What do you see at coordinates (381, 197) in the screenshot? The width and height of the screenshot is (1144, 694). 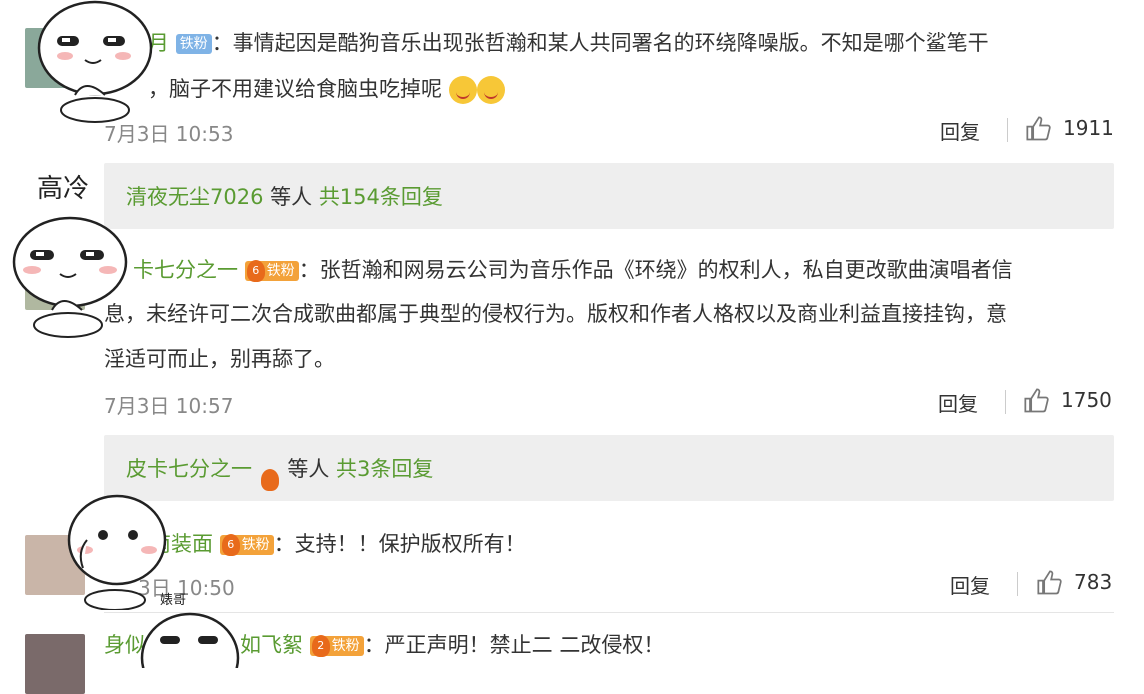 I see `reply-count: 共154条回复` at bounding box center [381, 197].